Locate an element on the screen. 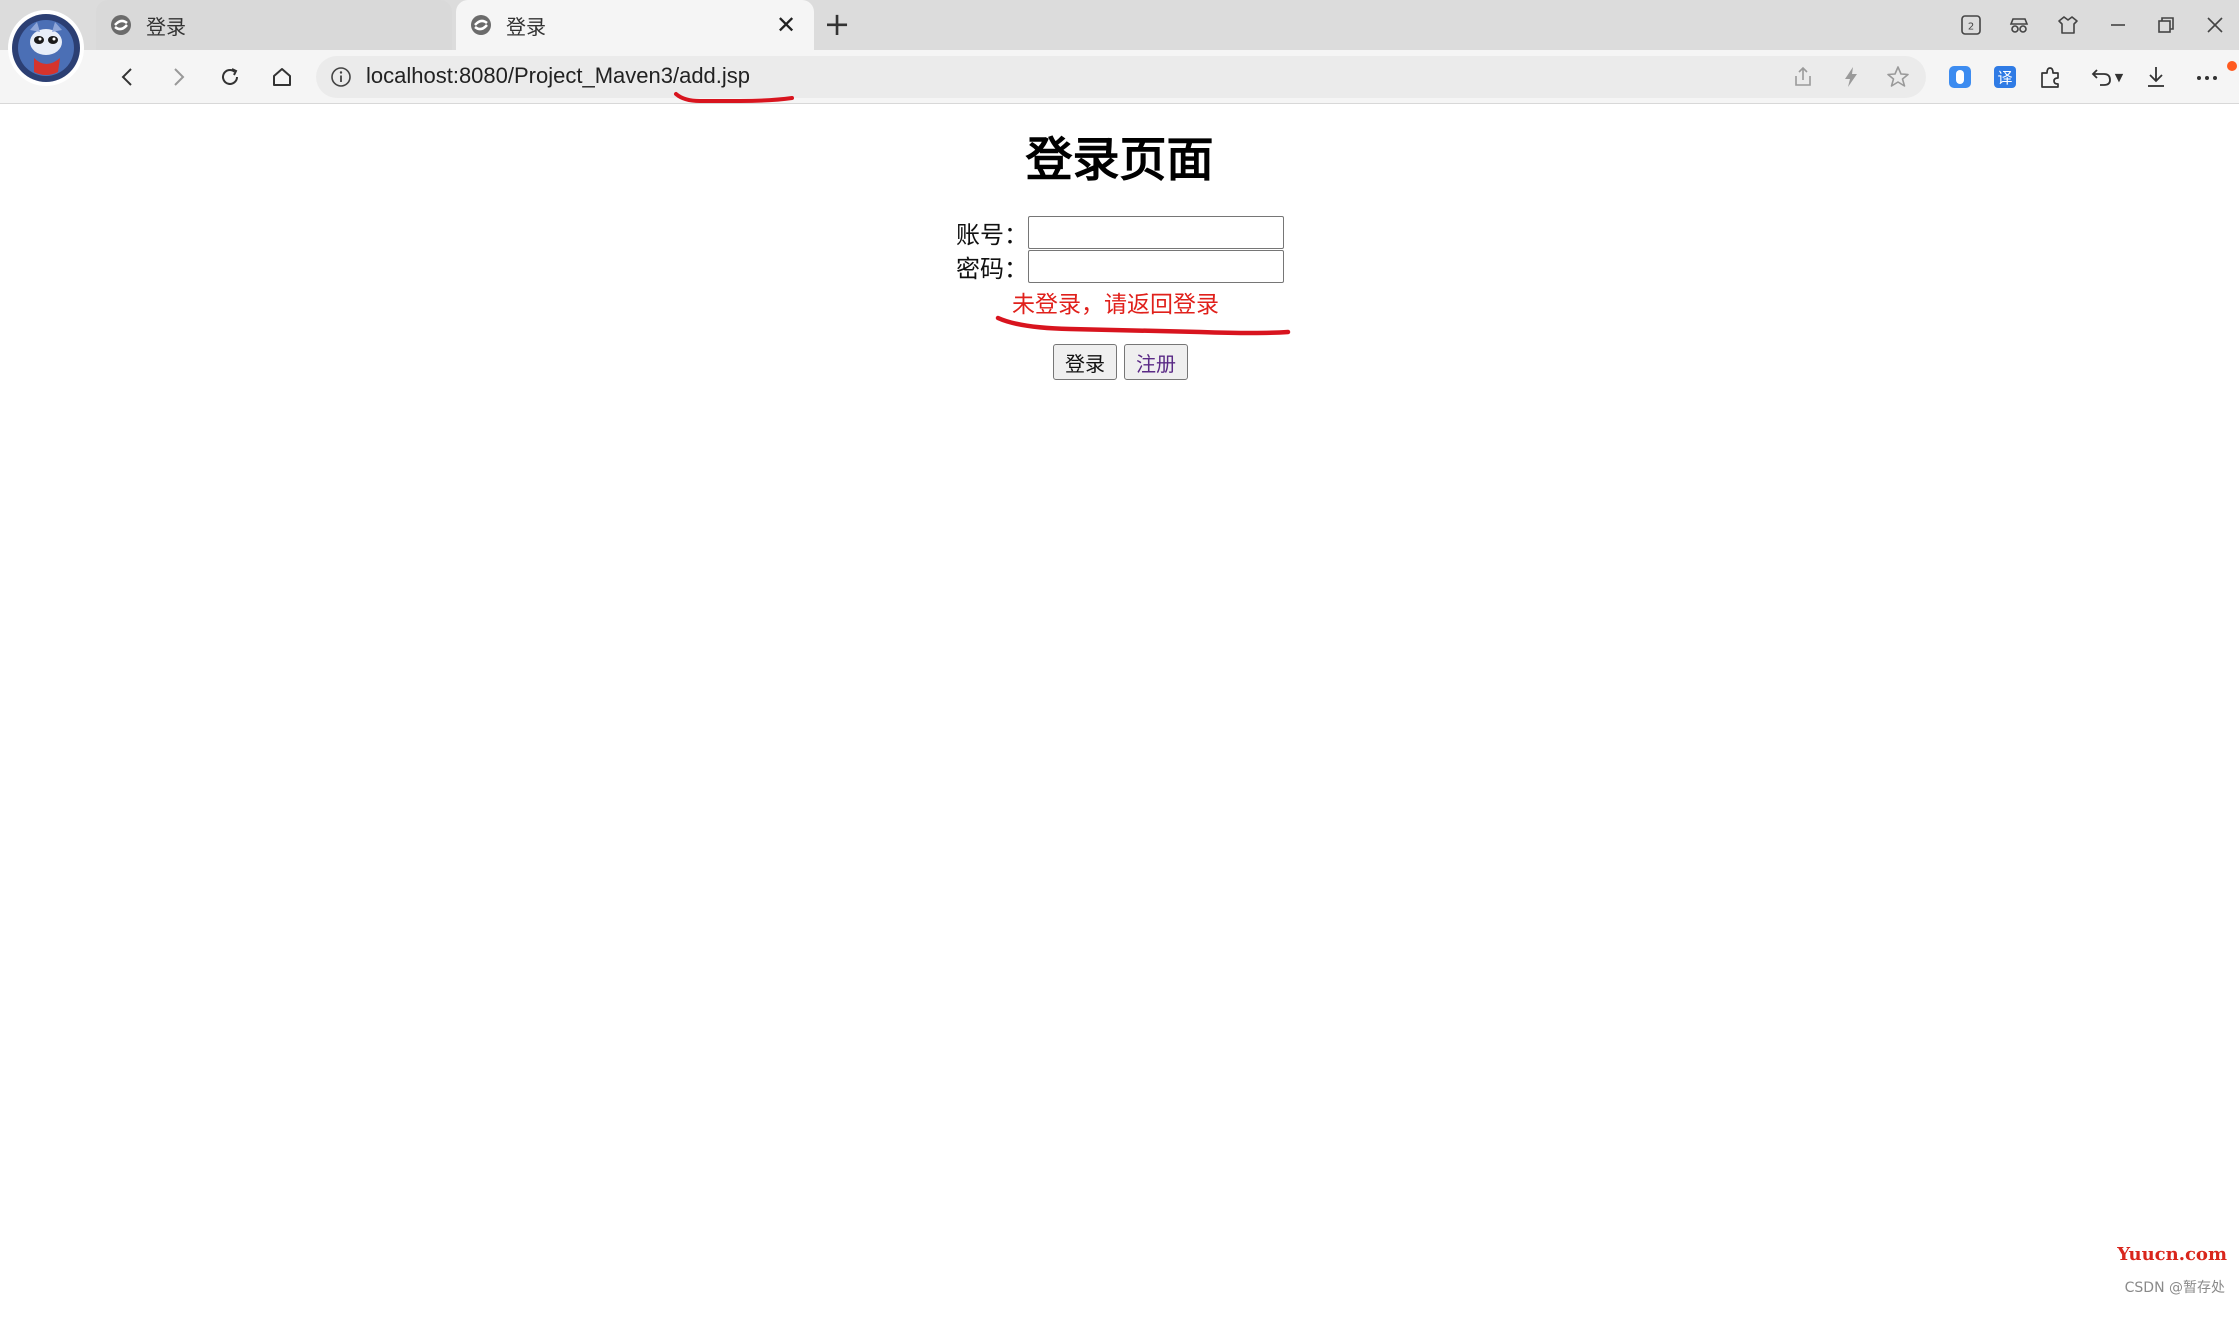  extension-badge-icon is located at coordinates (1960, 77).